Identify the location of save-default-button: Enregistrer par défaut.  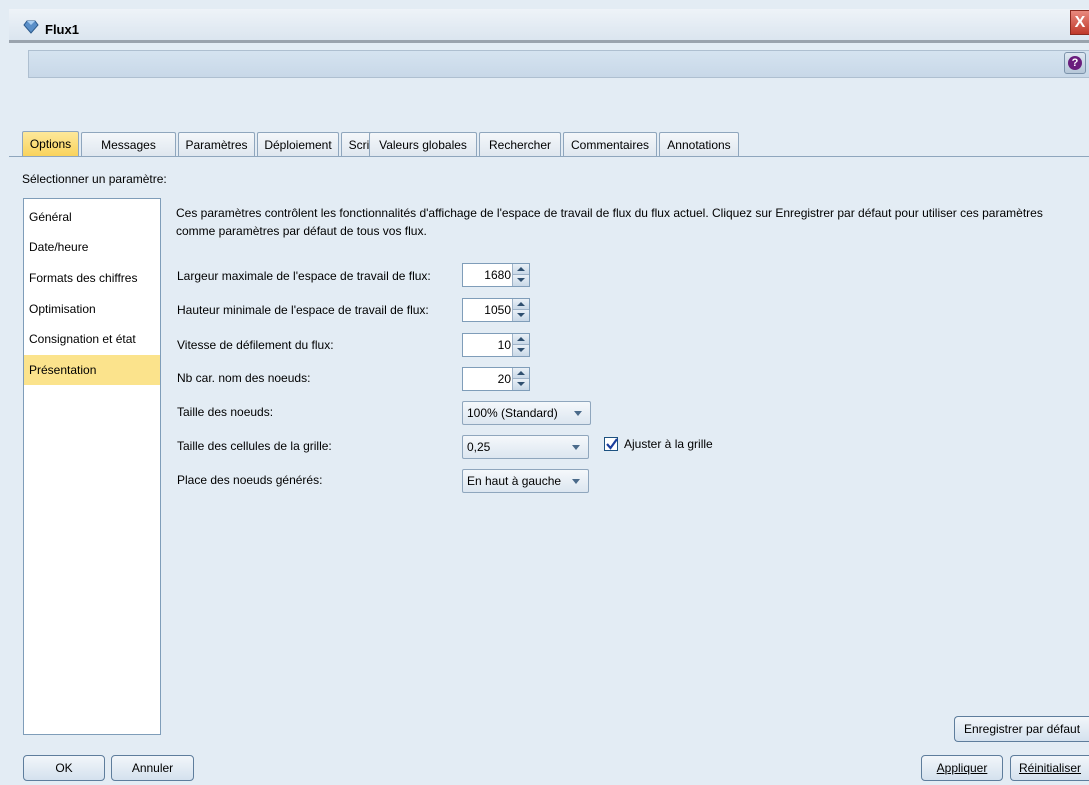
(1021, 729).